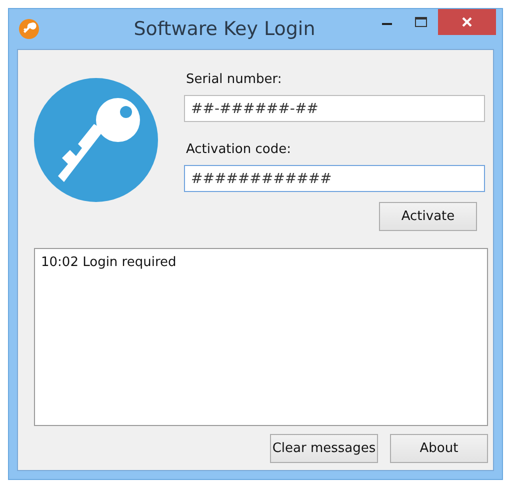 Image resolution: width=507 pixels, height=487 pixels. I want to click on input-field: ############, so click(334, 178).